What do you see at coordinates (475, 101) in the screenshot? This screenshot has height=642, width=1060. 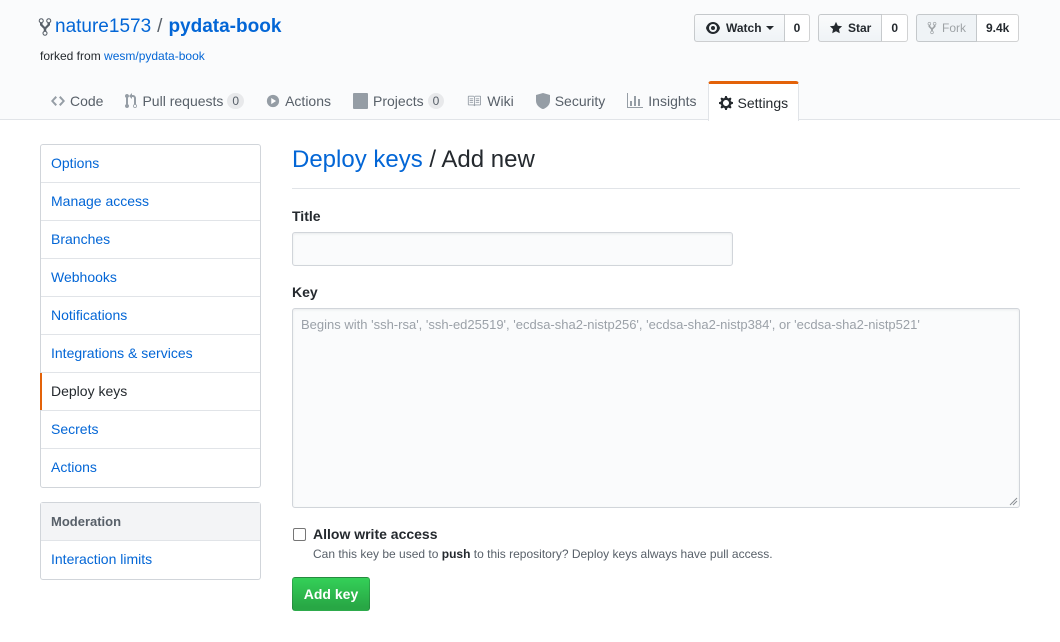 I see `book-icon` at bounding box center [475, 101].